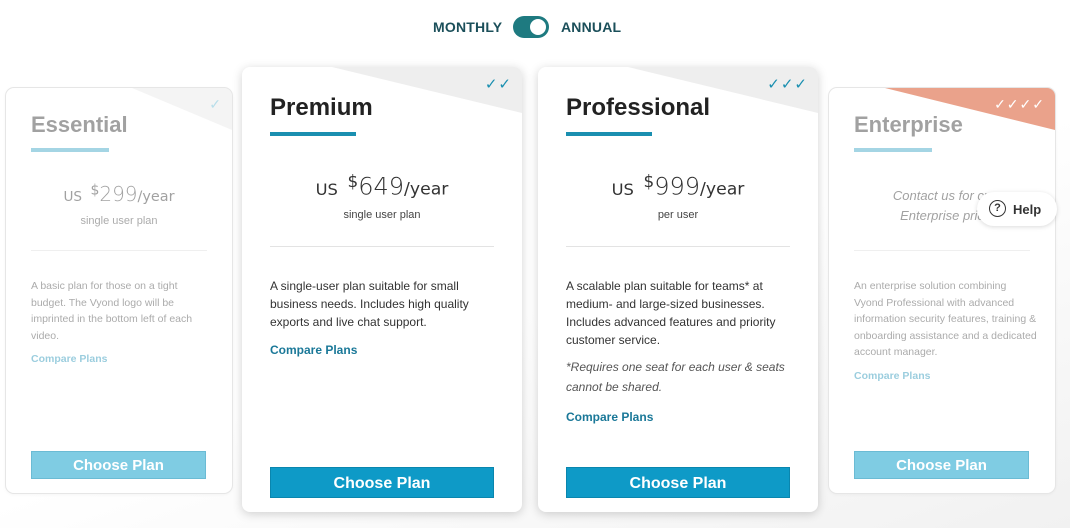 The width and height of the screenshot is (1070, 528). Describe the element at coordinates (467, 27) in the screenshot. I see `toggle-label-monthly: MONTHLY` at that location.